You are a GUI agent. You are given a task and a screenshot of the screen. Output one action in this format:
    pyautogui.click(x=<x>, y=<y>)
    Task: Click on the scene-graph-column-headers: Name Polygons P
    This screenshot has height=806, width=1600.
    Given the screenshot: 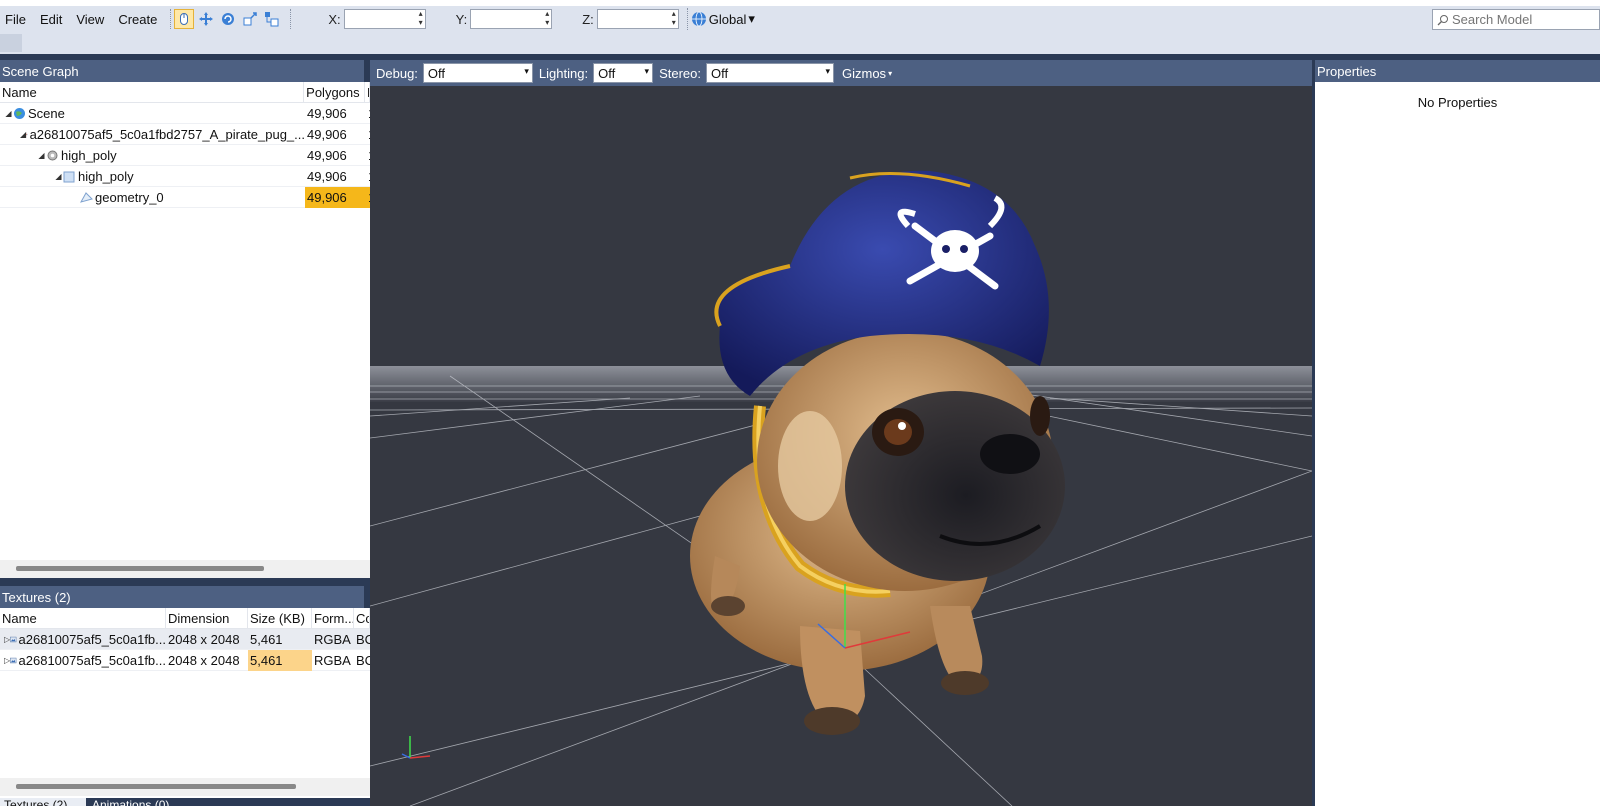 What is the action you would take?
    pyautogui.click(x=185, y=92)
    